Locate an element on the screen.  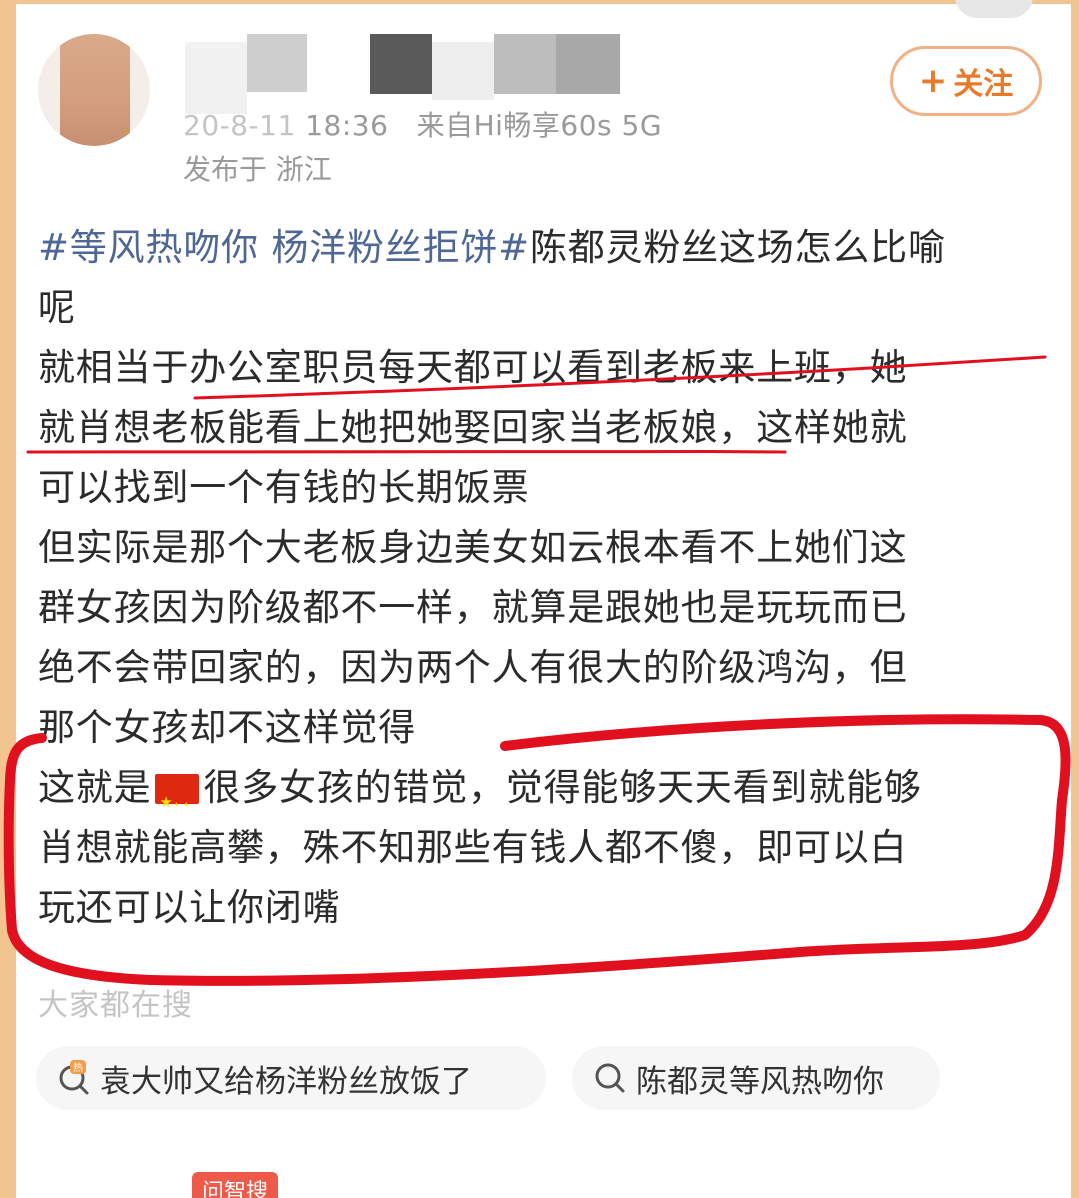
post-line: 这就是很多女孩的错觉，觉得能够天天看到就能够 is located at coordinates (538, 796).